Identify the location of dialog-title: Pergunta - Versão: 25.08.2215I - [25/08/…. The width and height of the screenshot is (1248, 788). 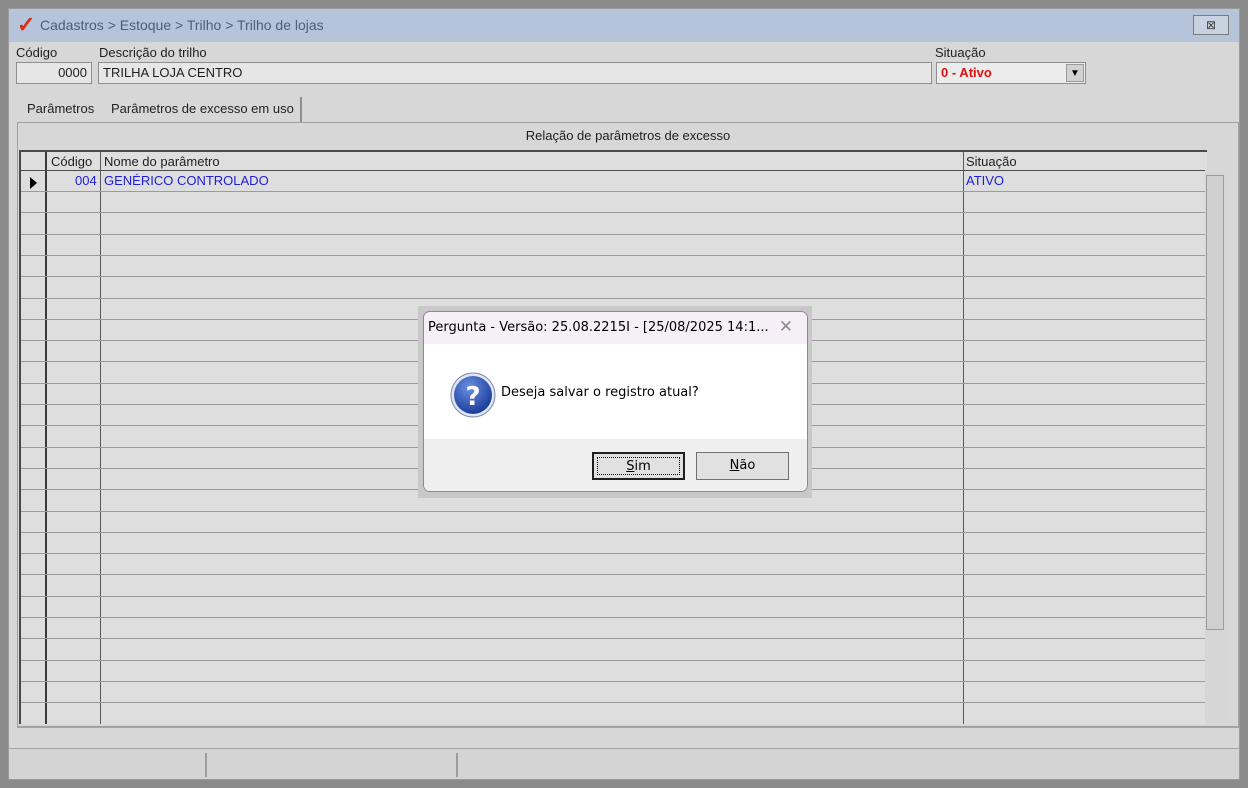
(598, 327).